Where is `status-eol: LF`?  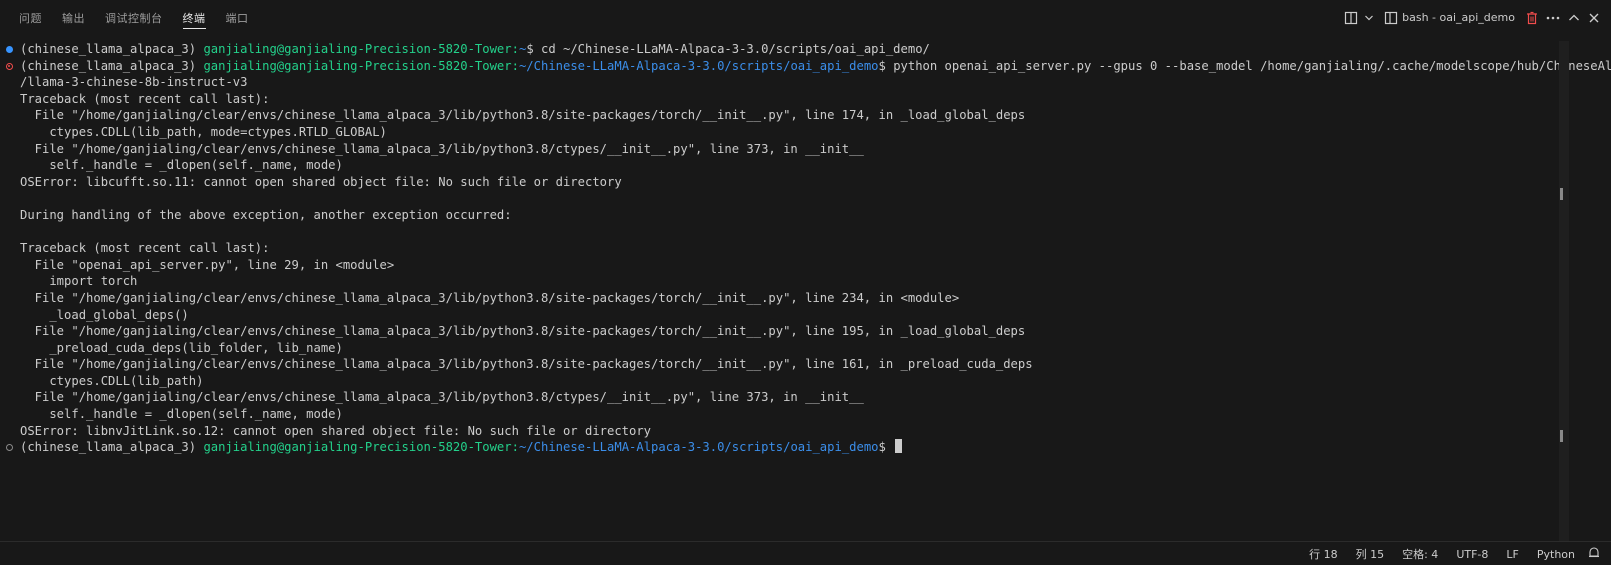 status-eol: LF is located at coordinates (1512, 554).